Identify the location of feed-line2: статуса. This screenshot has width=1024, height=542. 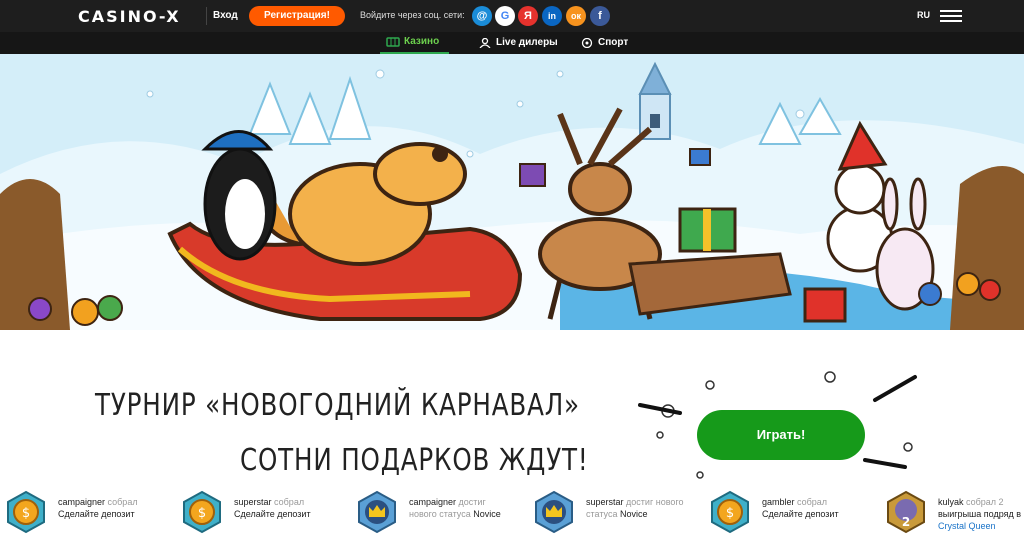
(602, 514).